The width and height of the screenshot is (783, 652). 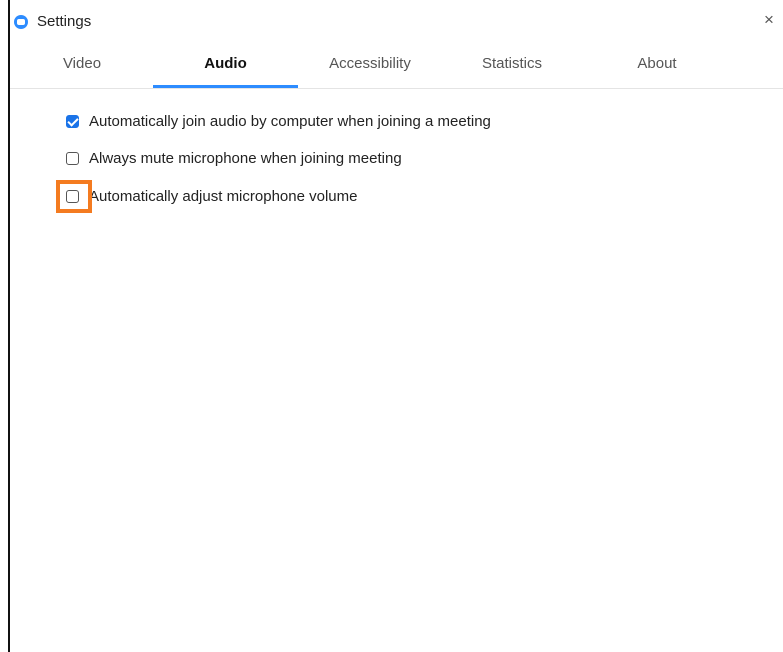 What do you see at coordinates (769, 20) in the screenshot?
I see `close-button: ×` at bounding box center [769, 20].